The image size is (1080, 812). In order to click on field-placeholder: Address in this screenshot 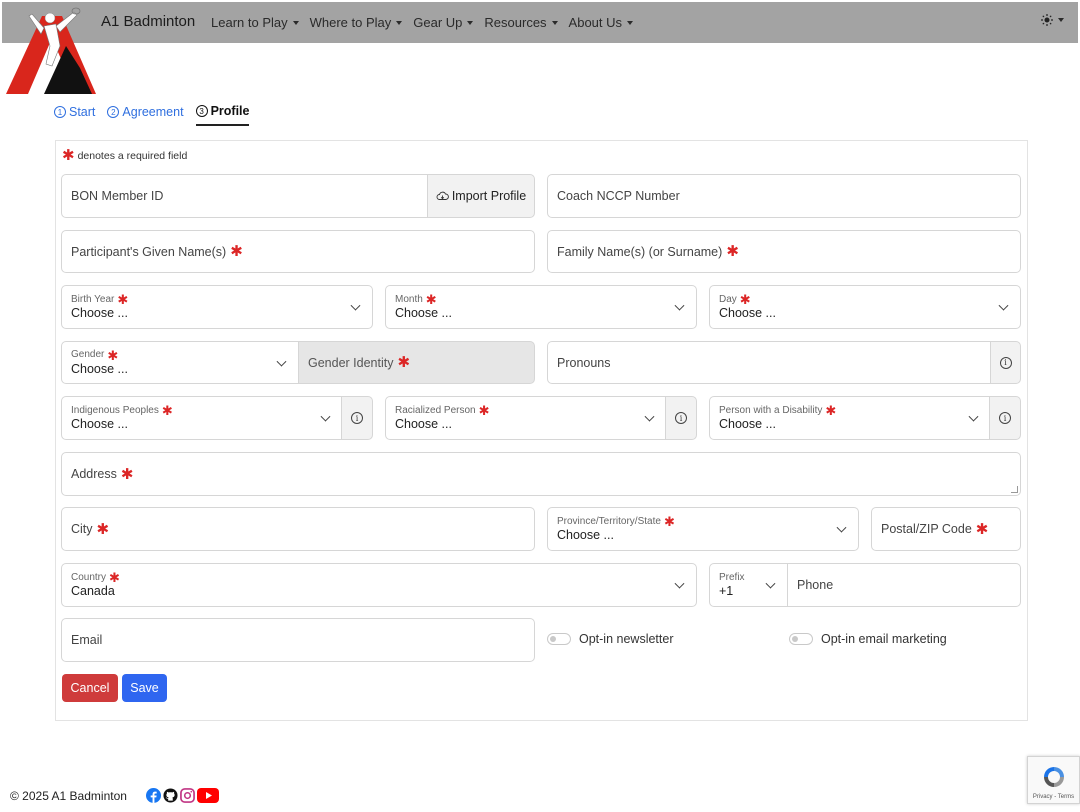, I will do `click(94, 474)`.